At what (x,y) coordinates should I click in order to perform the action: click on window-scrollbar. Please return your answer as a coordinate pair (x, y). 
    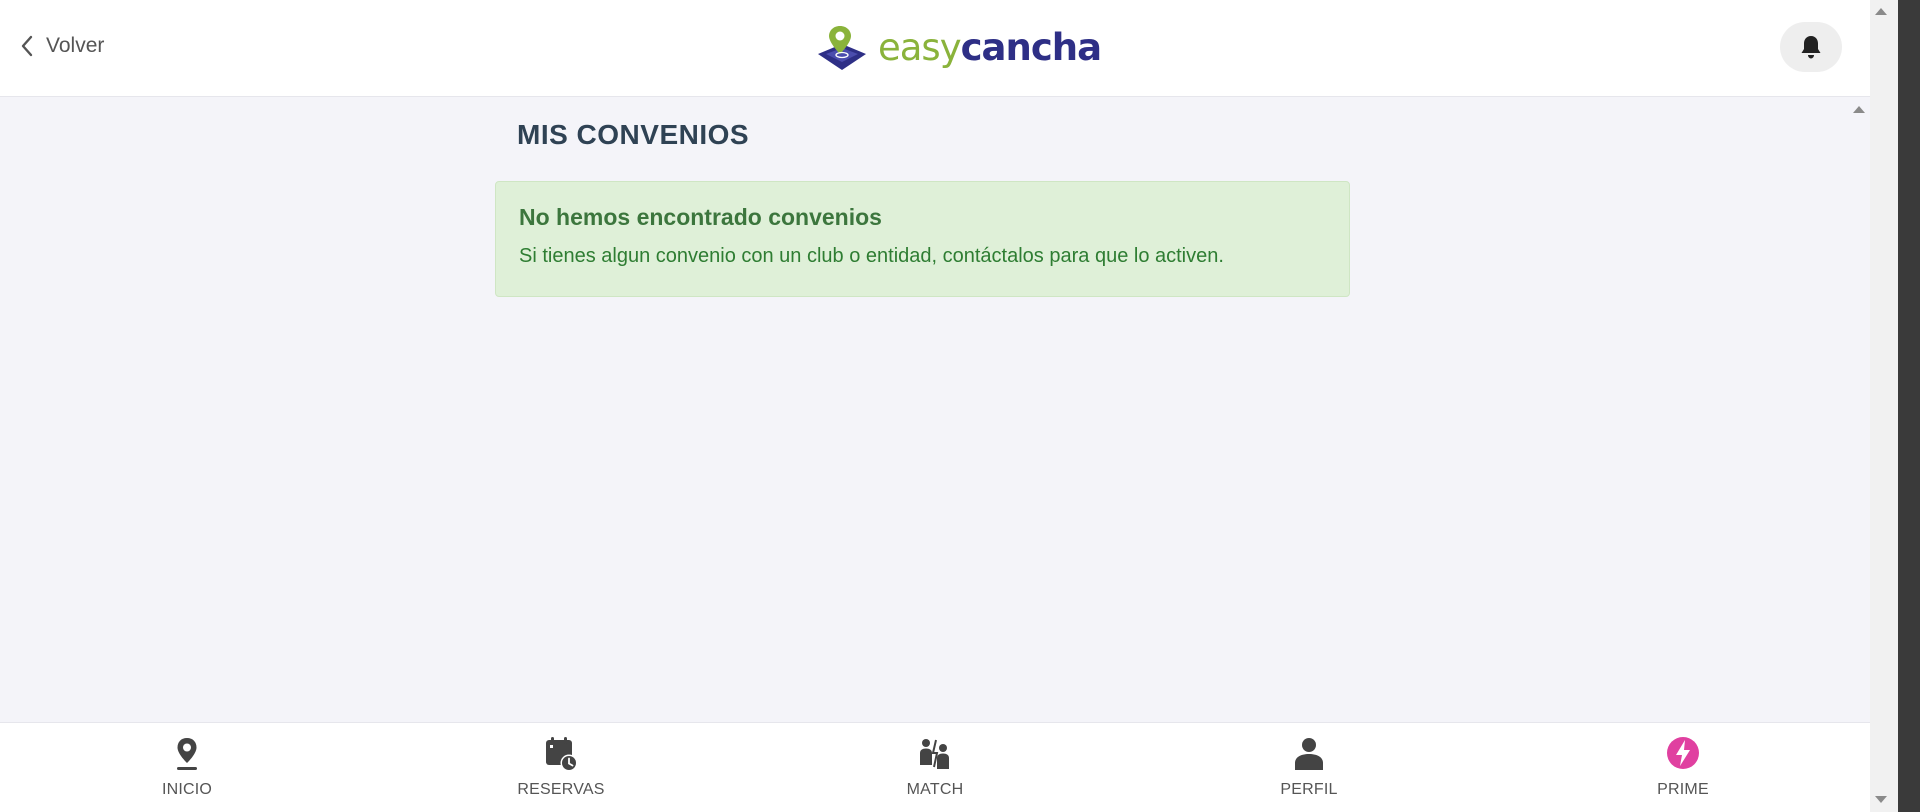
    Looking at the image, I should click on (1895, 406).